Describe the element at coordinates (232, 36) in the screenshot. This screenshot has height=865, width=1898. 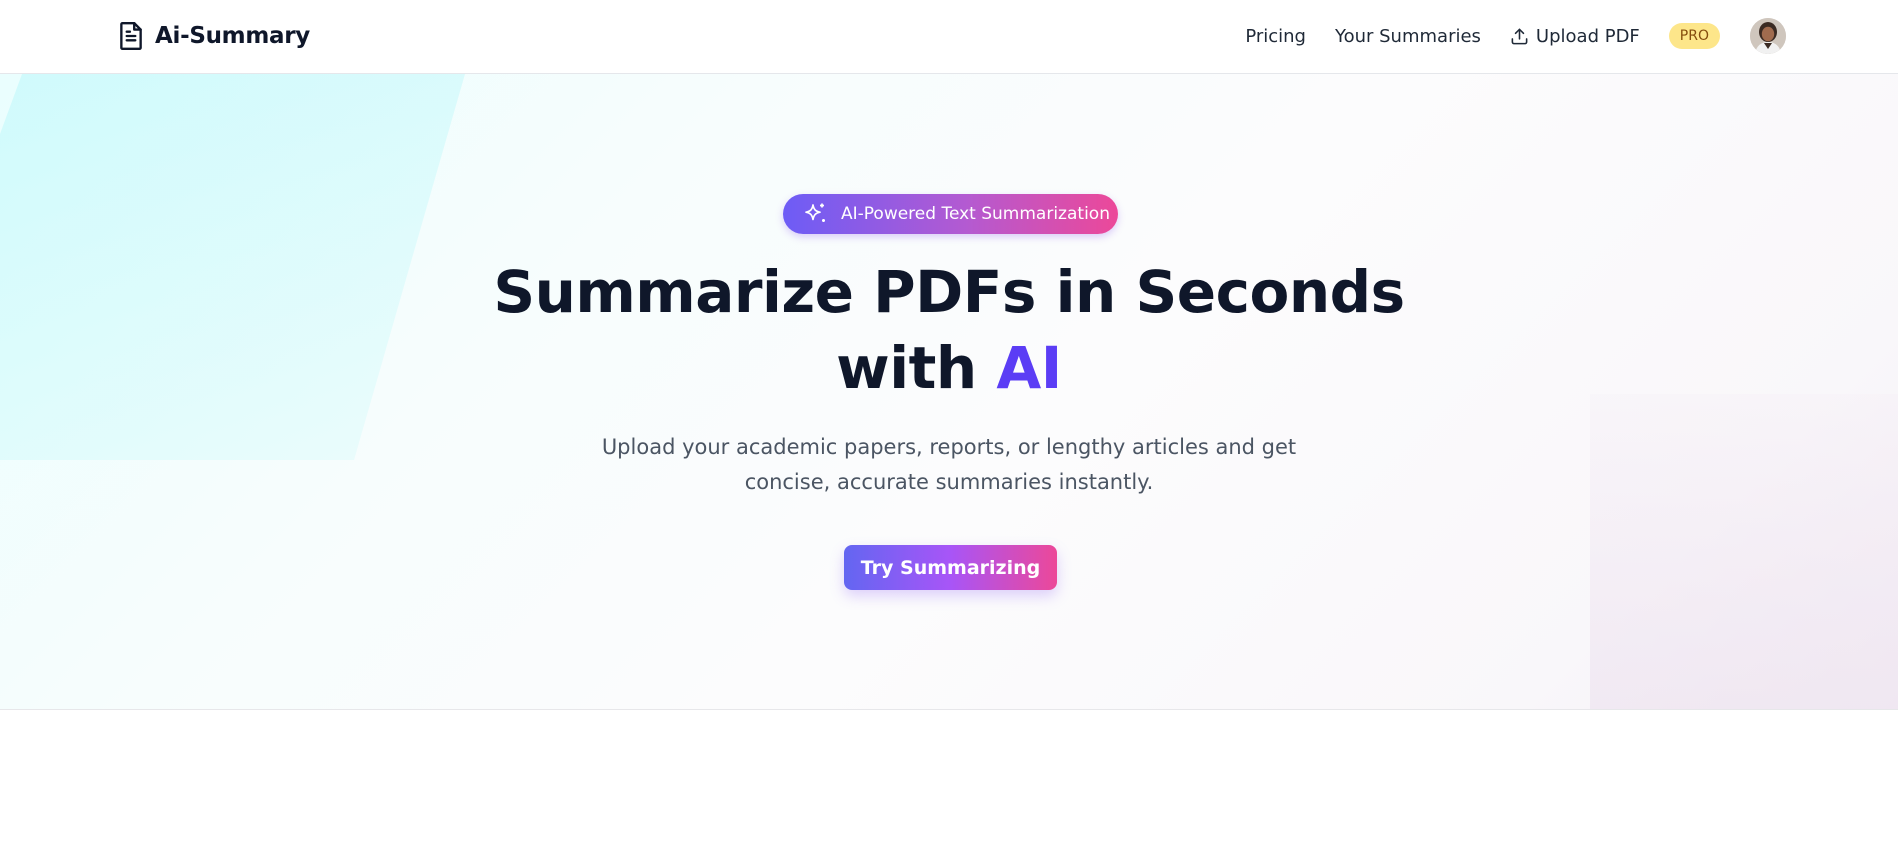
I see `brand-name: Ai-Summary` at that location.